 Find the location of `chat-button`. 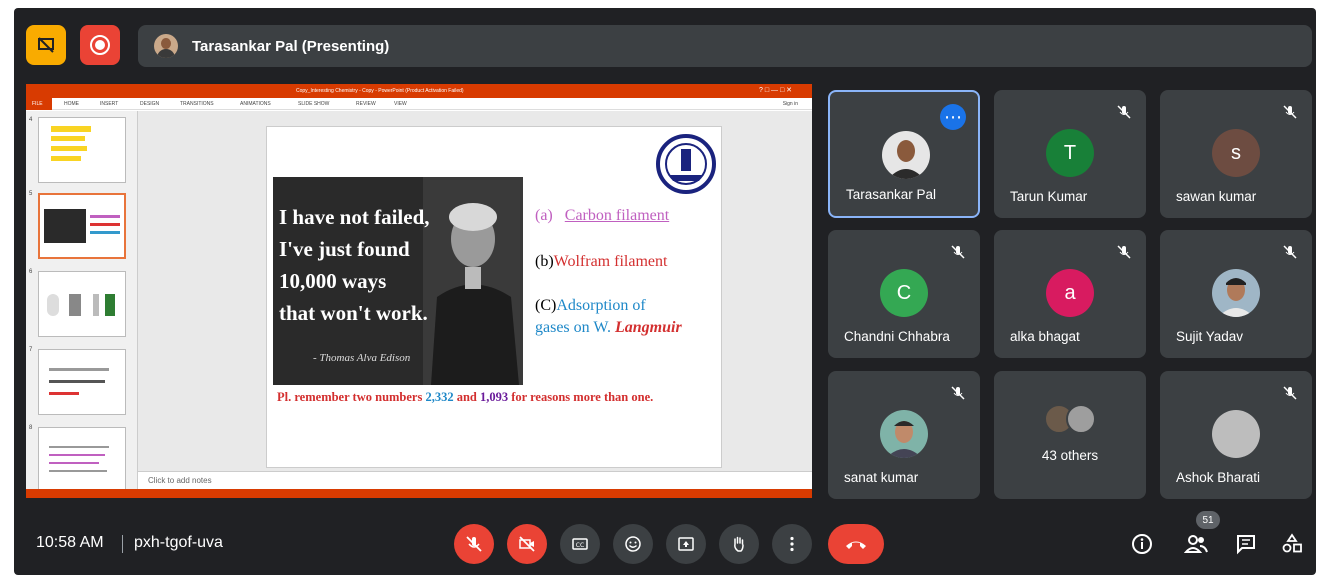

chat-button is located at coordinates (1246, 544).